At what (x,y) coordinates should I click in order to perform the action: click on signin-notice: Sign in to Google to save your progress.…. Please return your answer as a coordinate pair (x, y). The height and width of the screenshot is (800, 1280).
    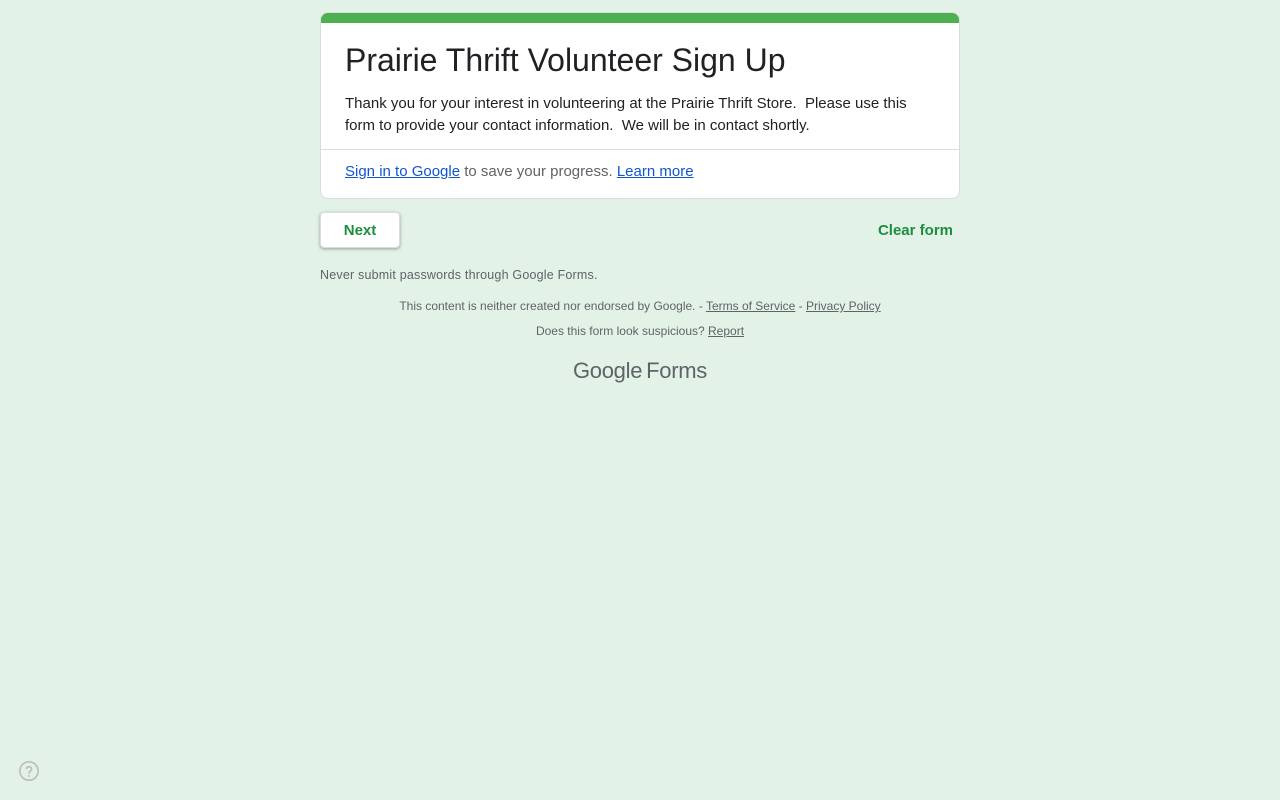
    Looking at the image, I should click on (640, 174).